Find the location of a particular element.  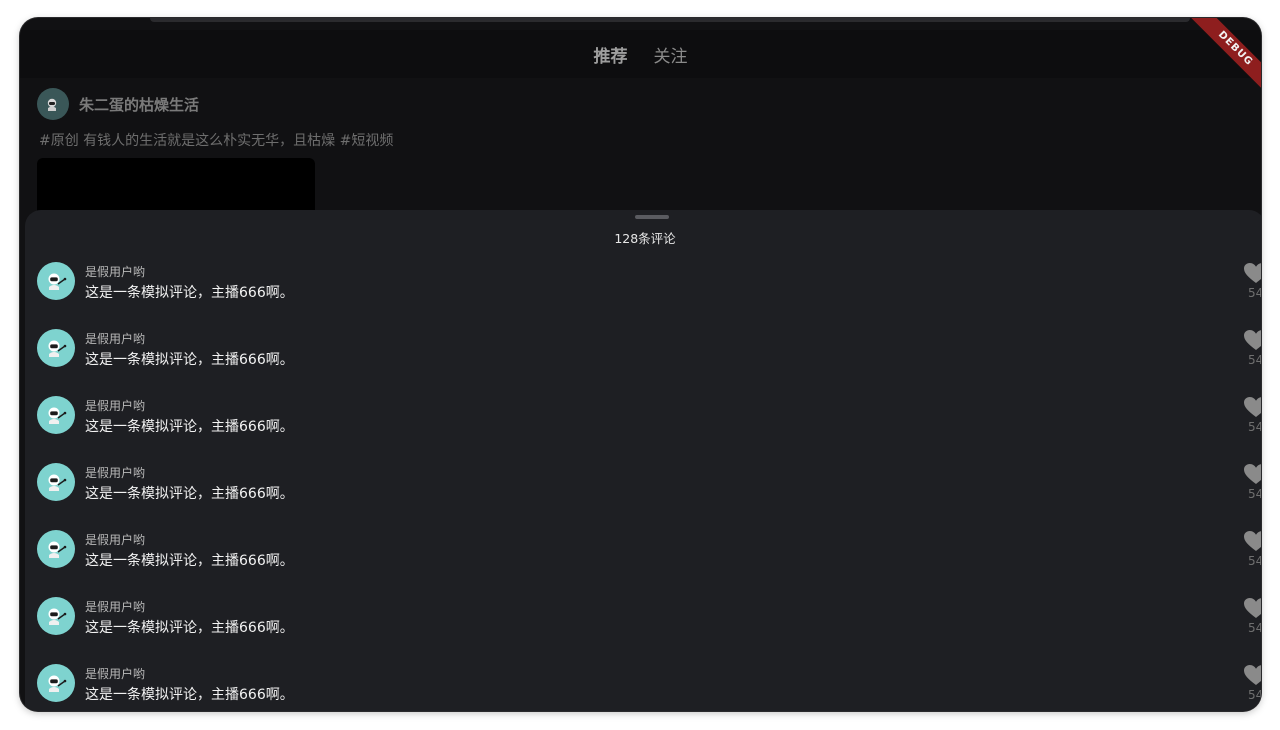

video-description: #原创 有钱人的生活就是这么朴实无华，且枯燥 #短视频 is located at coordinates (216, 141).